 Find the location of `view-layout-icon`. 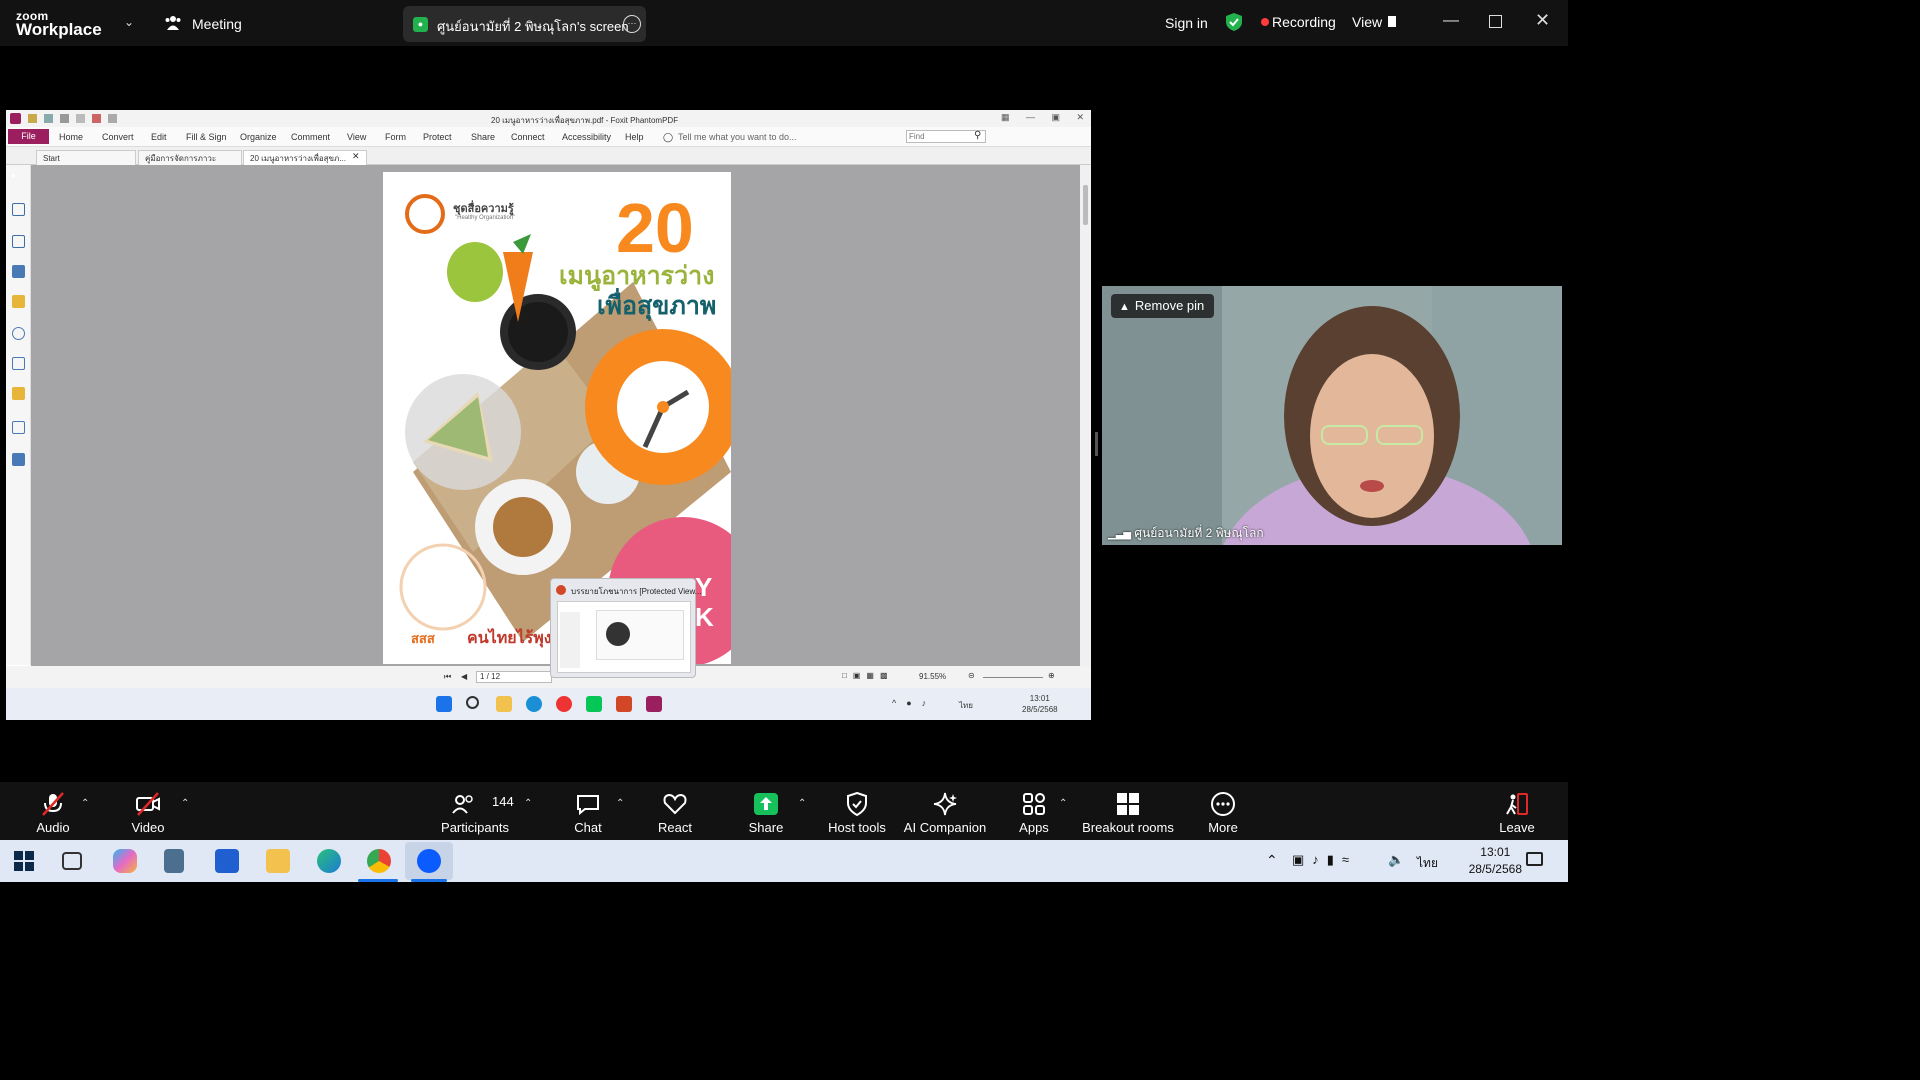

view-layout-icon is located at coordinates (1392, 21).